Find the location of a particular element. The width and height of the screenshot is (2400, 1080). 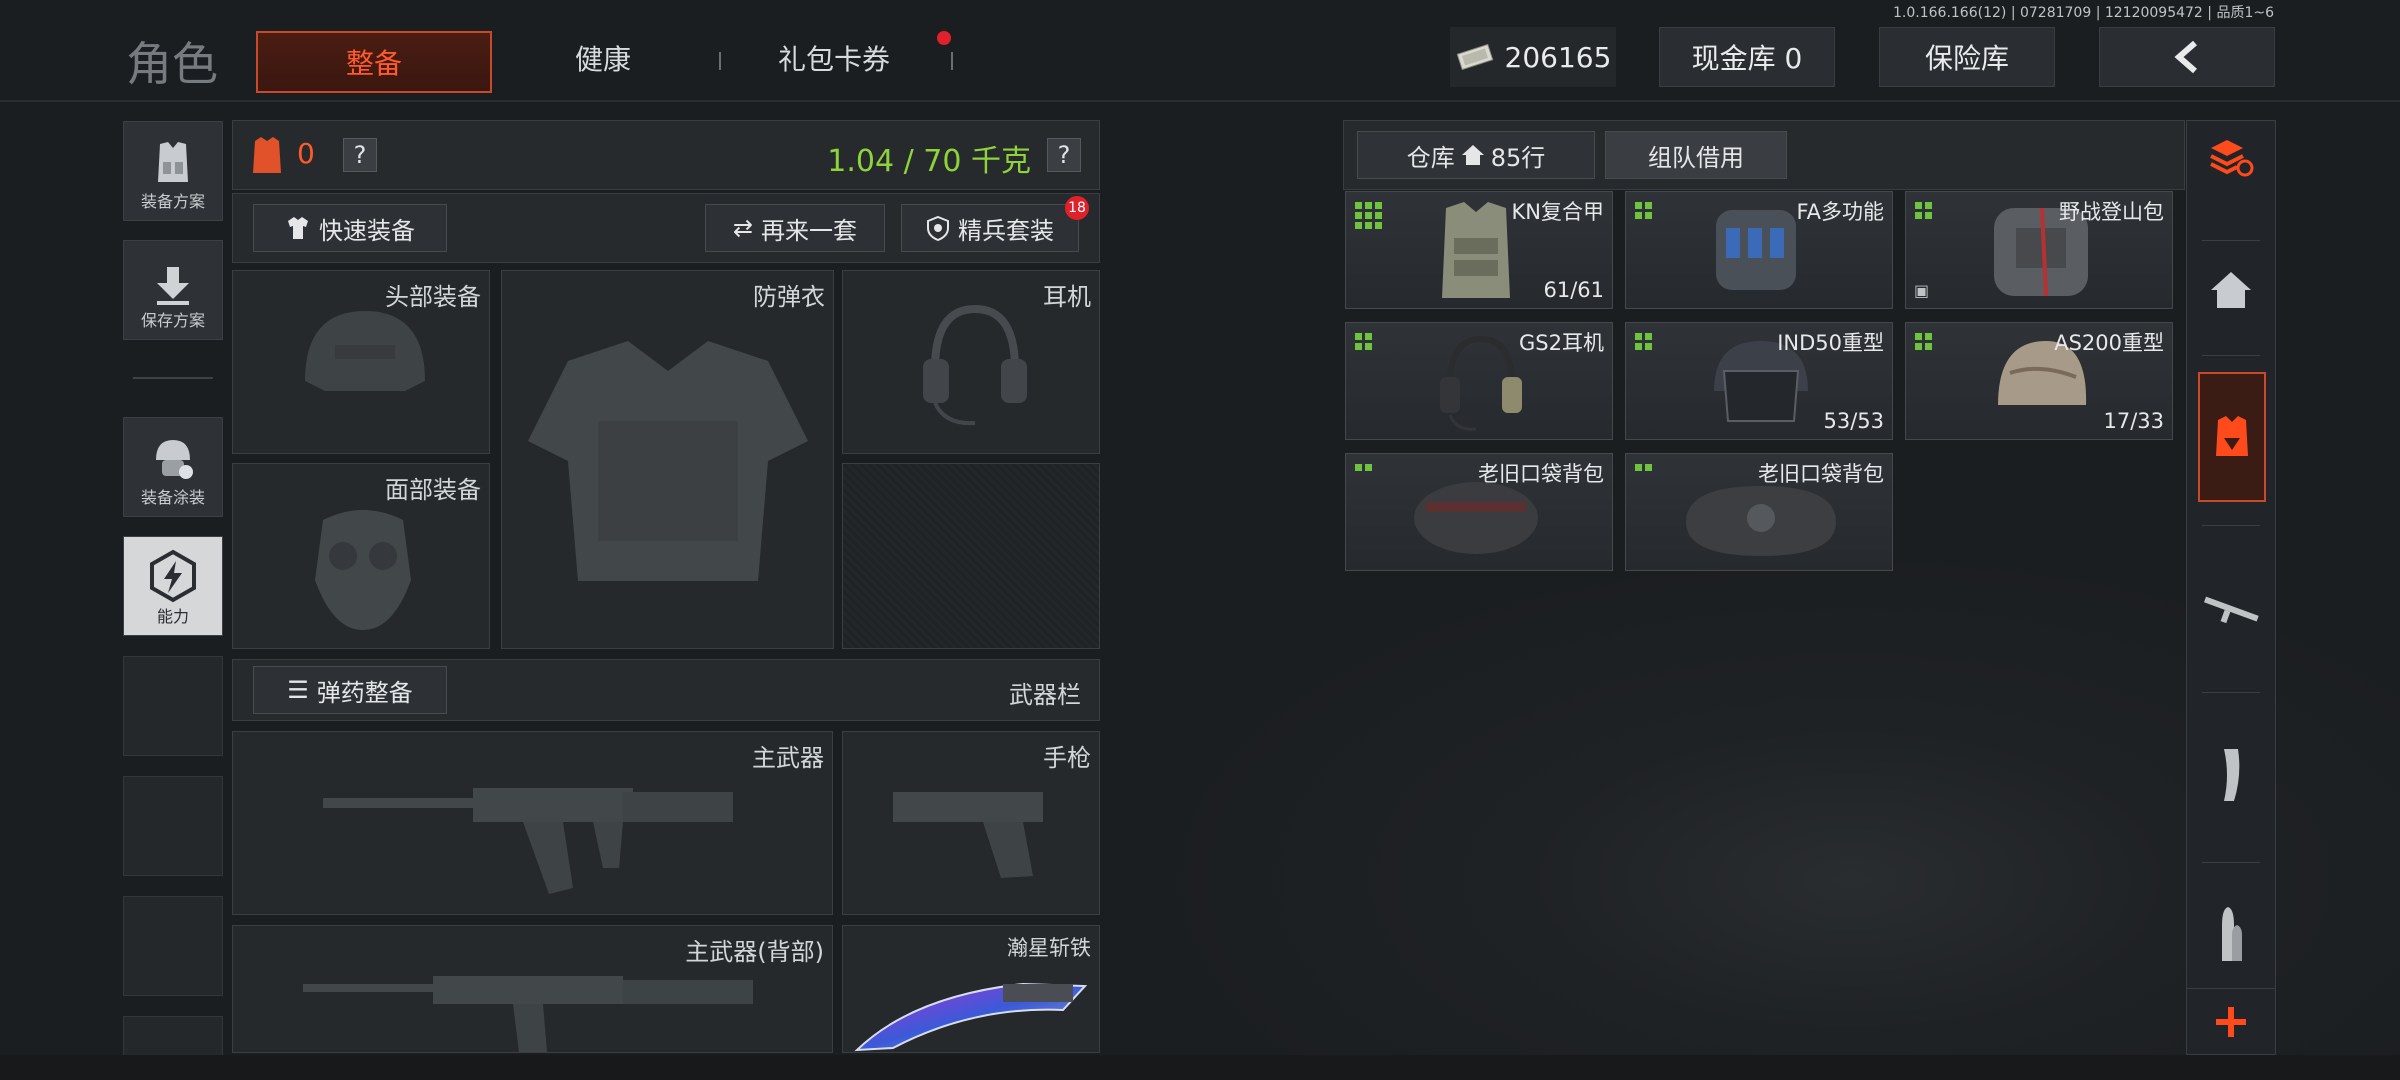

melee-slot: 瀚星斩铁 is located at coordinates (971, 989).